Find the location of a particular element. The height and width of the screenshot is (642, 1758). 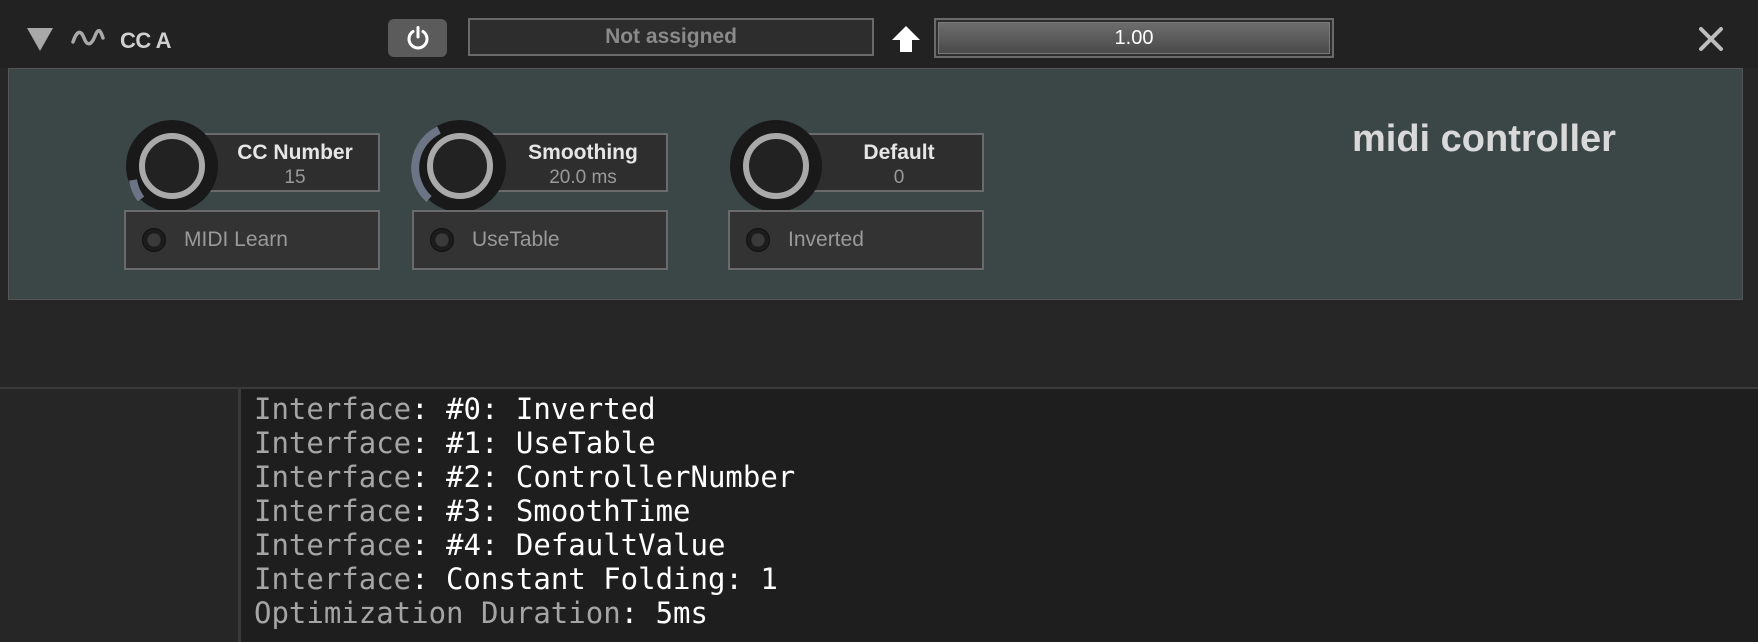

module-name: CC A is located at coordinates (145, 40).